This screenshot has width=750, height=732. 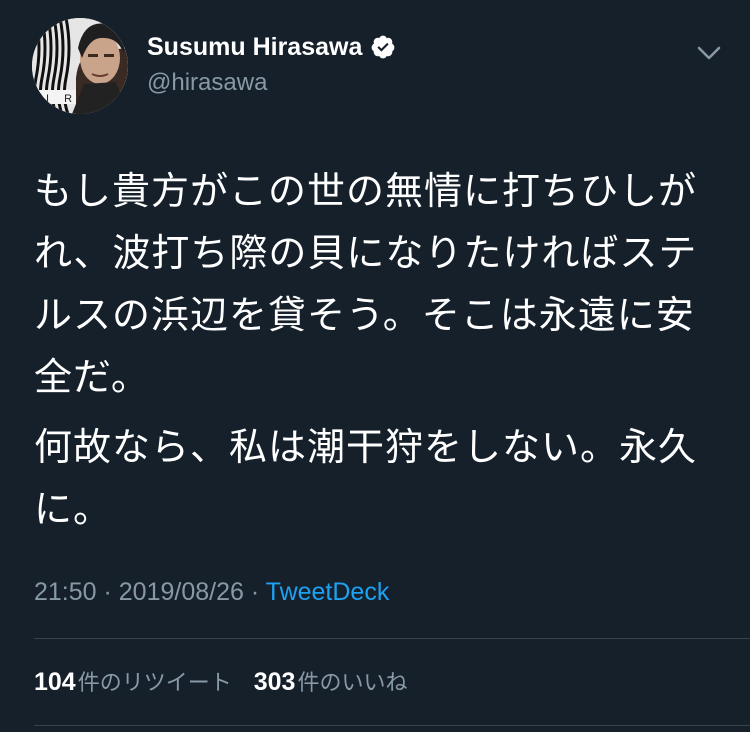 I want to click on author-name-text: Susumu Hirasawa, so click(x=255, y=47).